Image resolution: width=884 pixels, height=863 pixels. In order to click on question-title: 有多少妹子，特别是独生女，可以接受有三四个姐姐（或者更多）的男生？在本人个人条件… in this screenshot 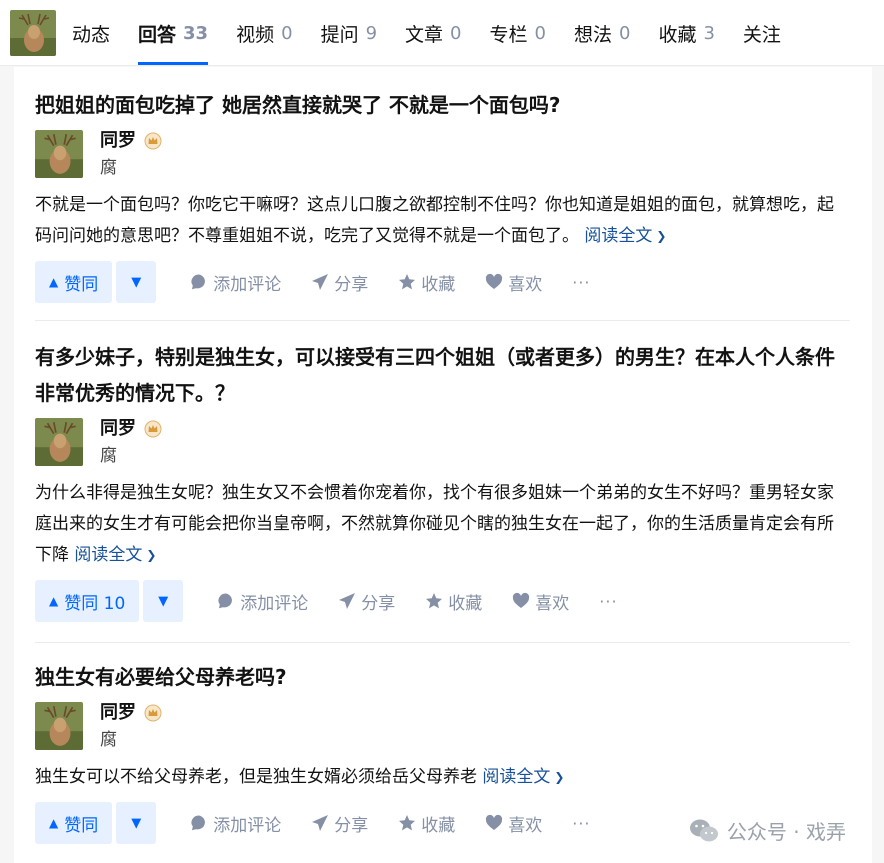, I will do `click(442, 375)`.